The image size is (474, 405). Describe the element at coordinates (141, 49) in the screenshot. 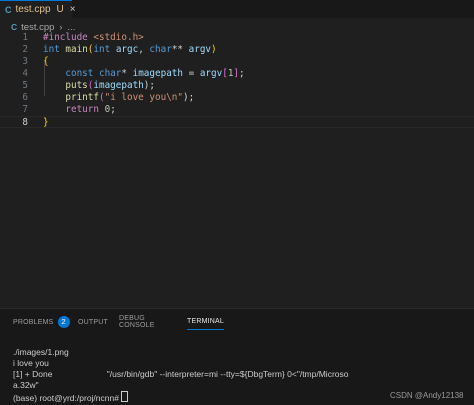

I see `token: ,` at that location.